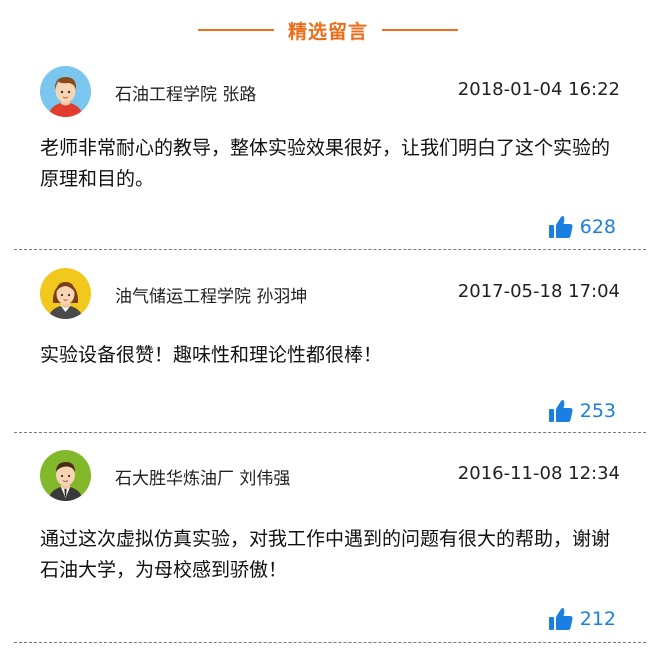 This screenshot has width=656, height=661. I want to click on comment-time: 2016-11-08 12:34, so click(538, 473).